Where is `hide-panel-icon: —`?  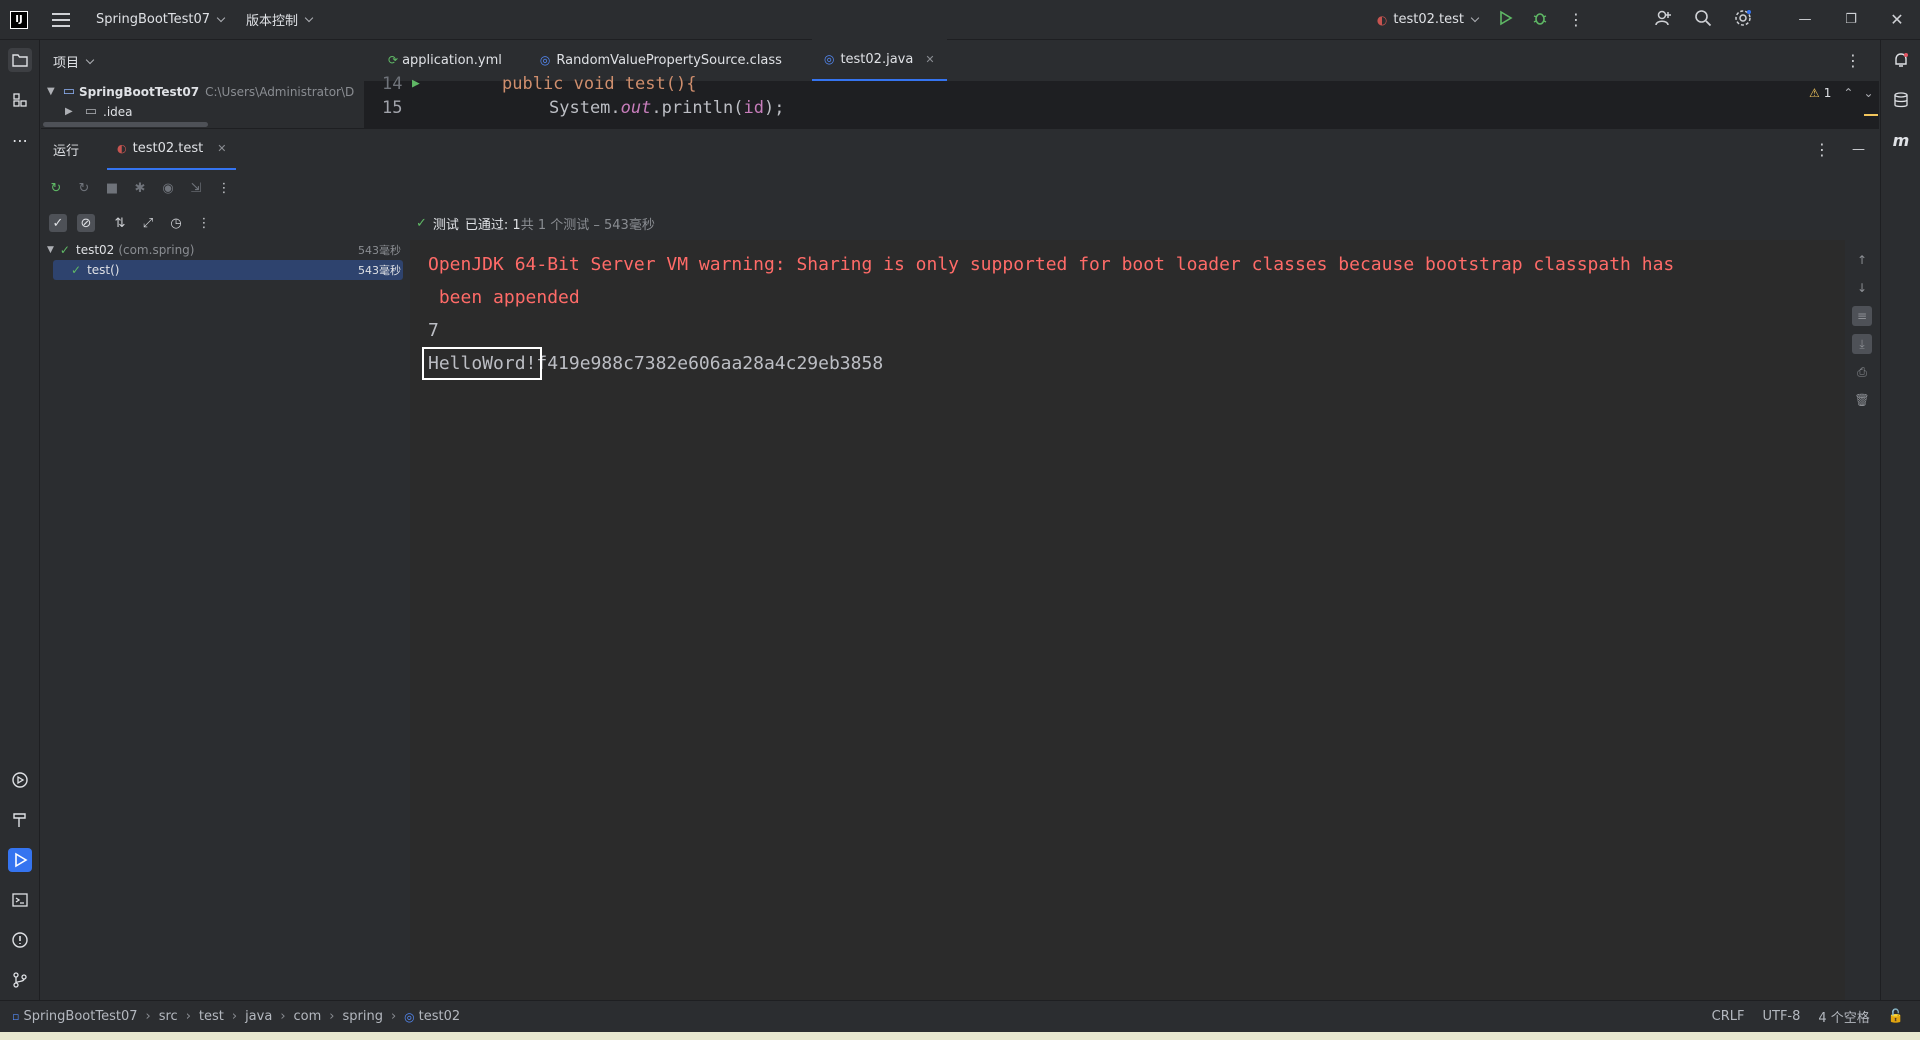 hide-panel-icon: — is located at coordinates (1858, 149).